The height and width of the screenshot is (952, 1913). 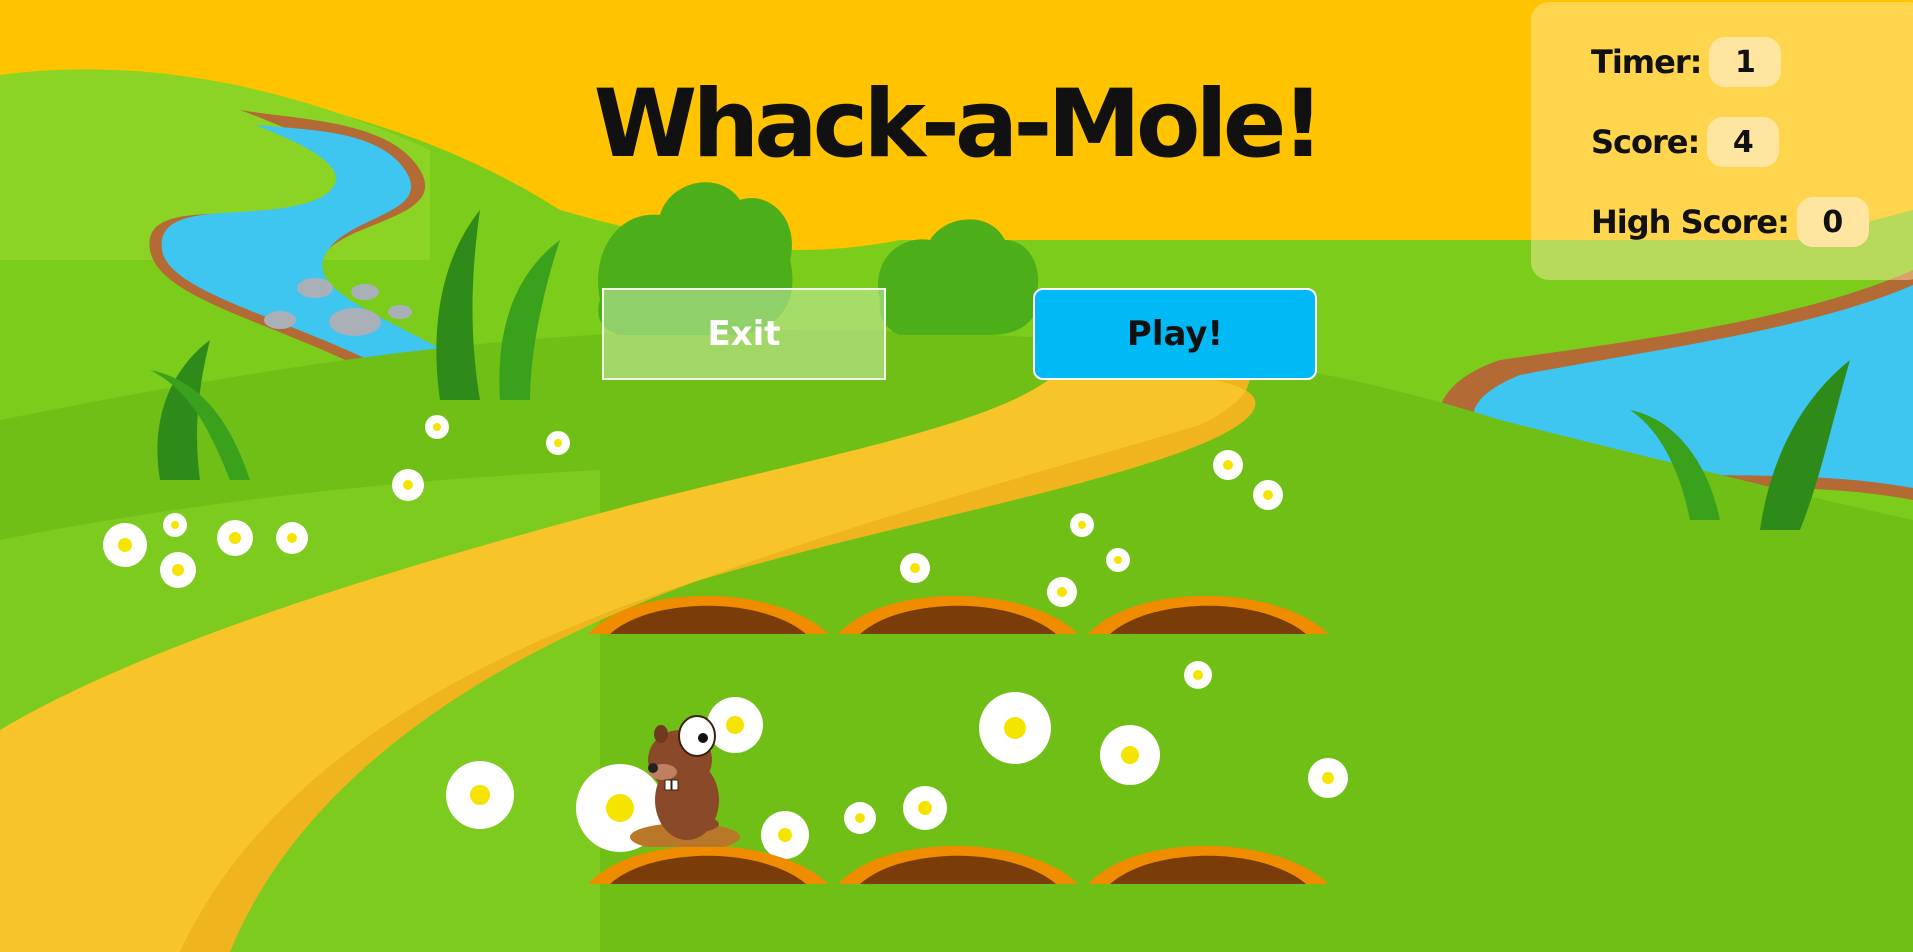 I want to click on stats-panel: Timer: 1 Score: 4 High Score: 0, so click(x=1722, y=141).